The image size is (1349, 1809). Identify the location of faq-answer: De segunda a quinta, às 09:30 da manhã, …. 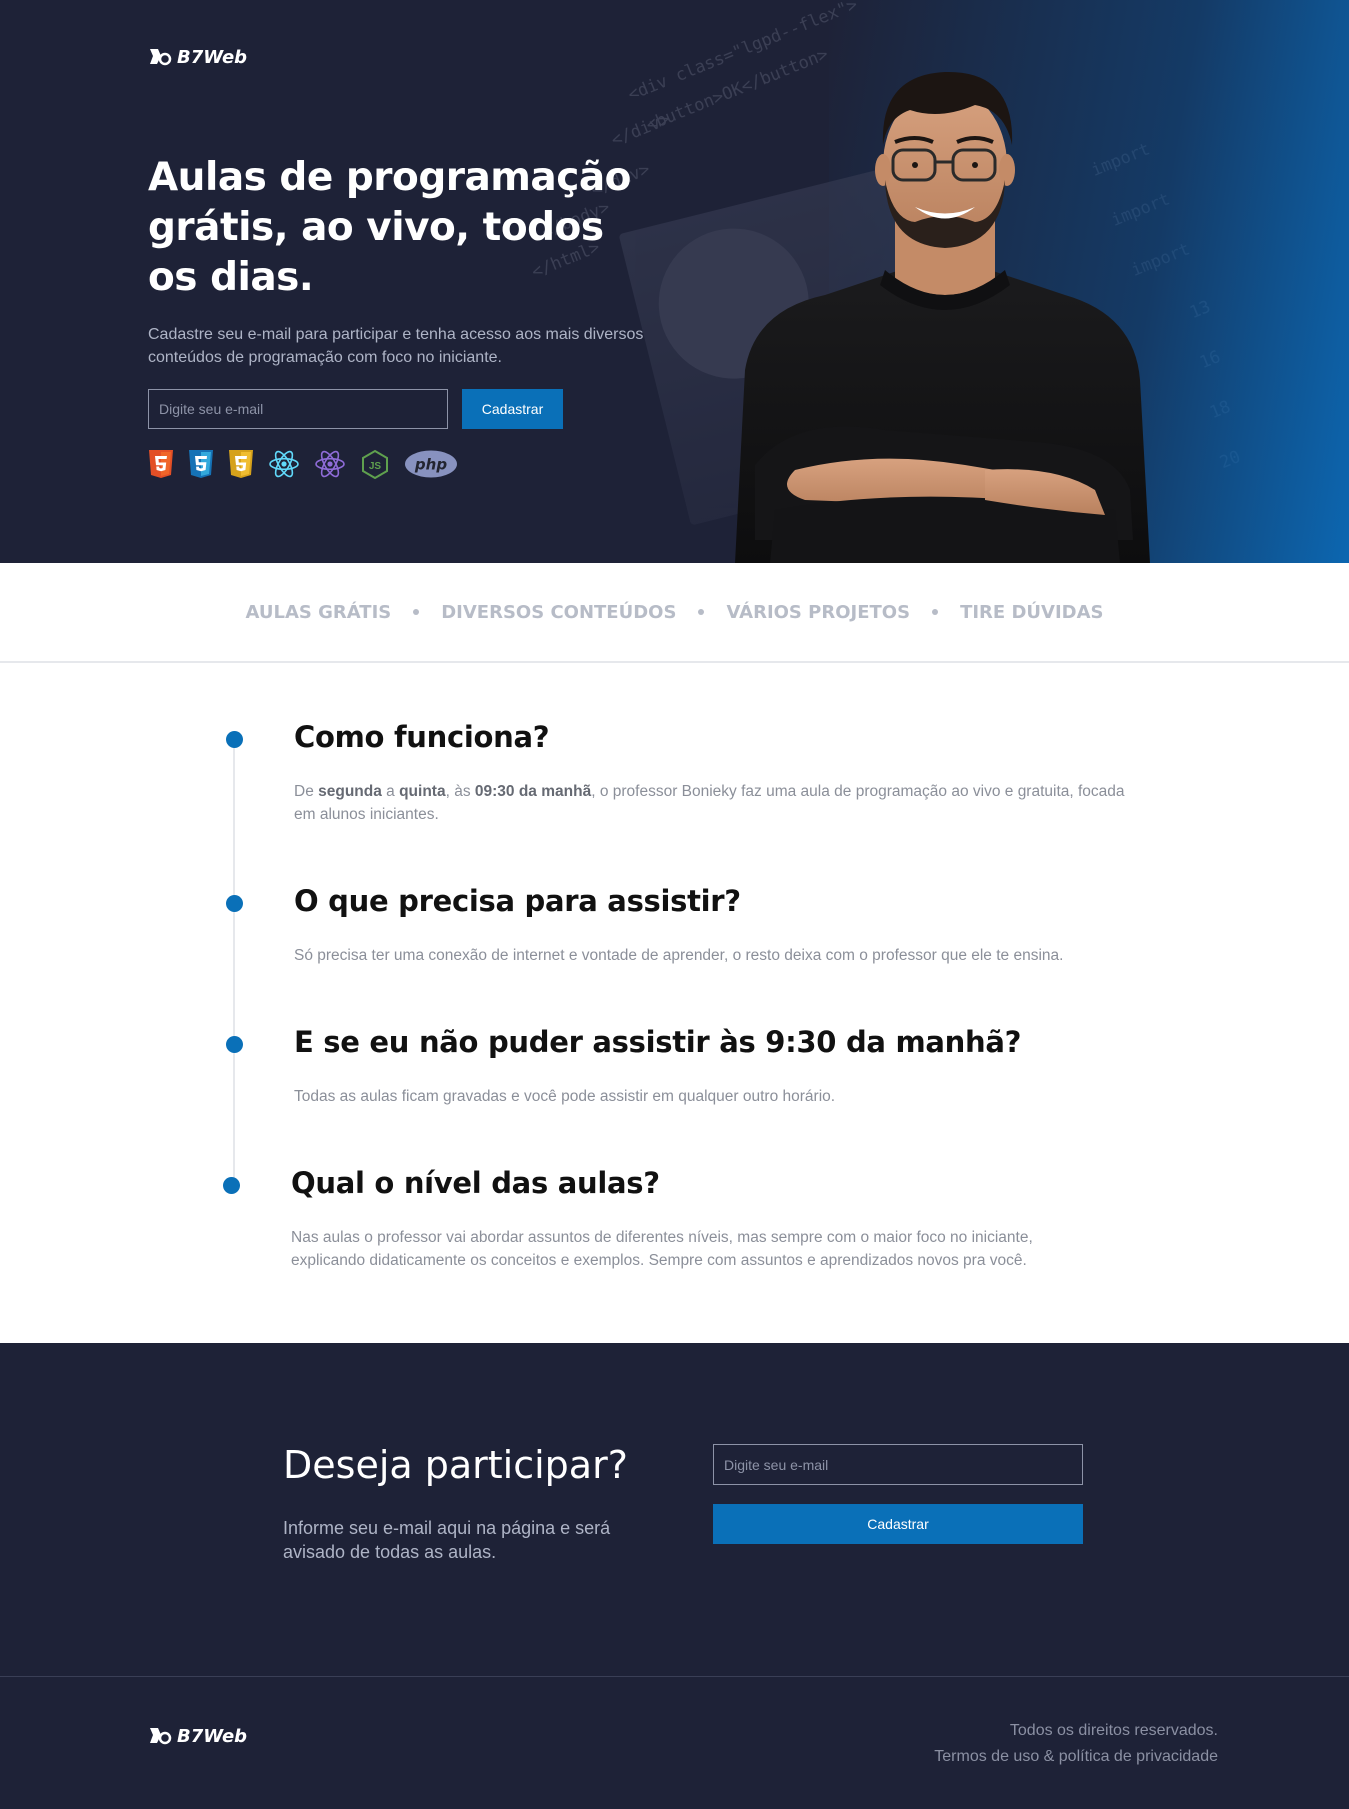
(709, 803).